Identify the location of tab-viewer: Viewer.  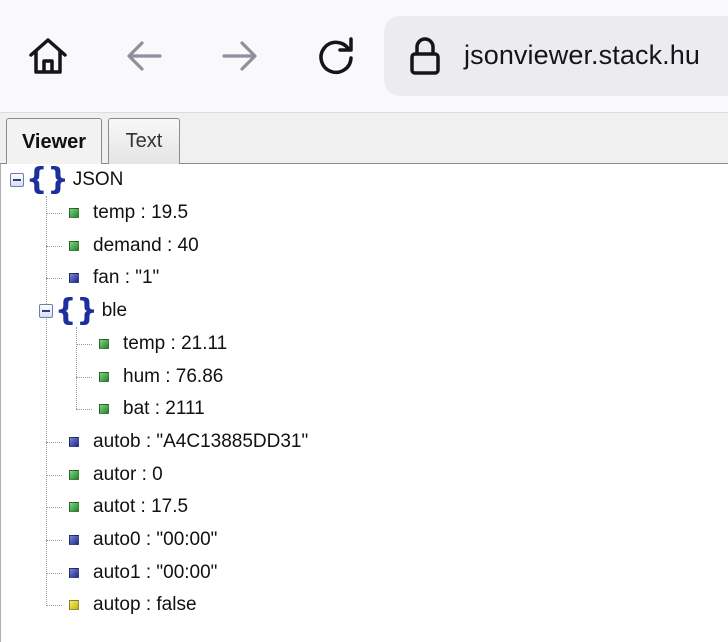
(54, 141).